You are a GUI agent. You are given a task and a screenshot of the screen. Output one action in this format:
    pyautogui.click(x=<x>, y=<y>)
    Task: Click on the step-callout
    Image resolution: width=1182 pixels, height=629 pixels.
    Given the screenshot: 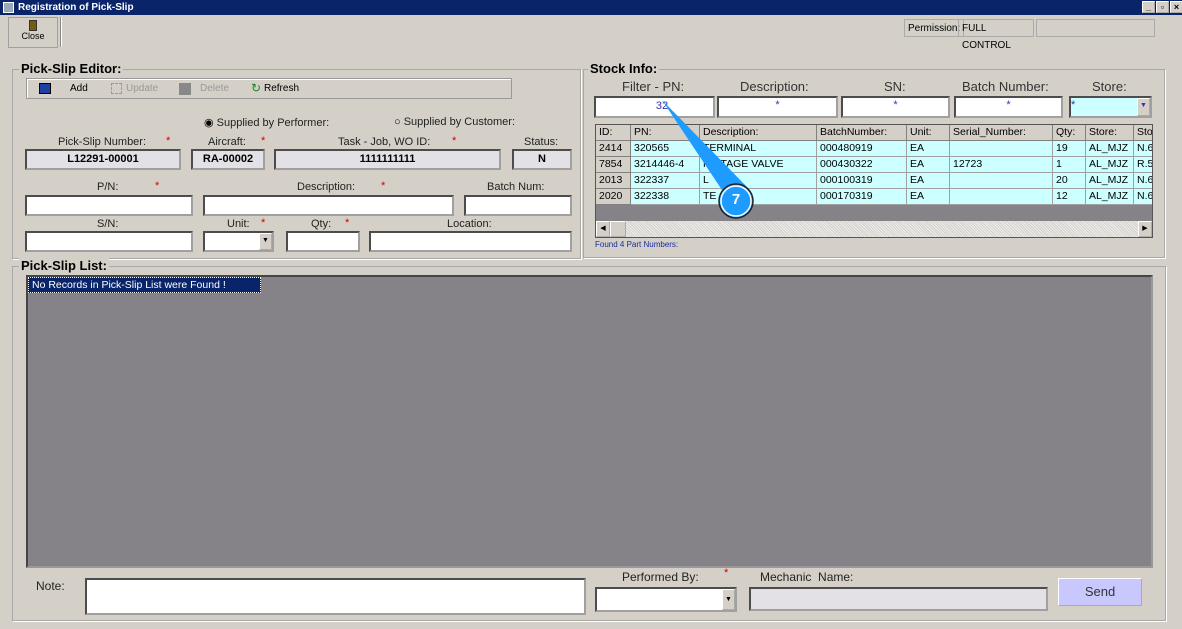 What is the action you would take?
    pyautogui.click(x=708, y=159)
    